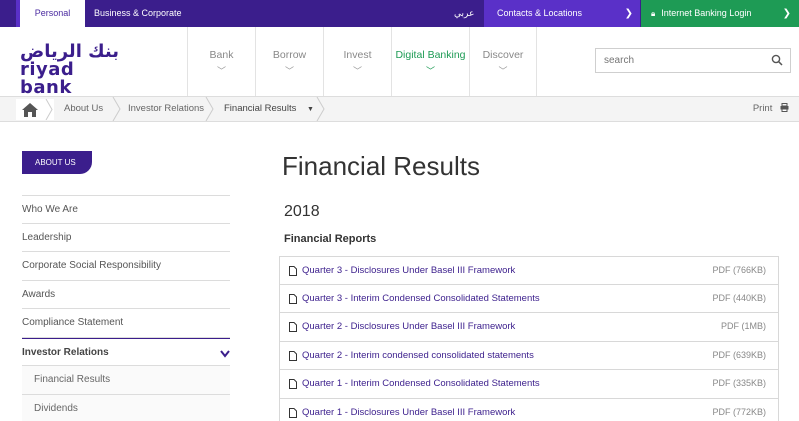 This screenshot has width=799, height=421. Describe the element at coordinates (289, 61) in the screenshot. I see `nav-borrow: Borrow ﹀` at that location.